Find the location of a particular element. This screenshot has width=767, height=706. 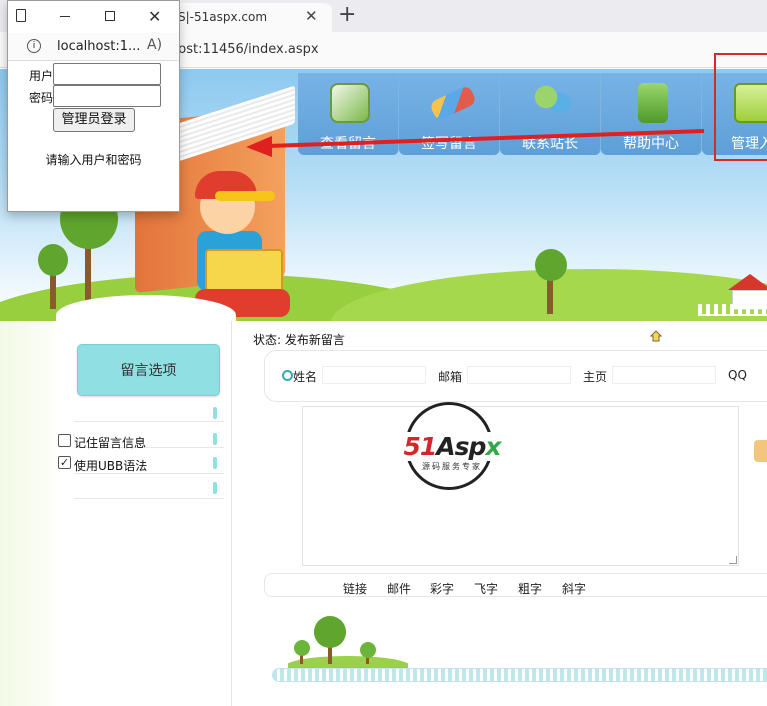

name-input is located at coordinates (374, 375).